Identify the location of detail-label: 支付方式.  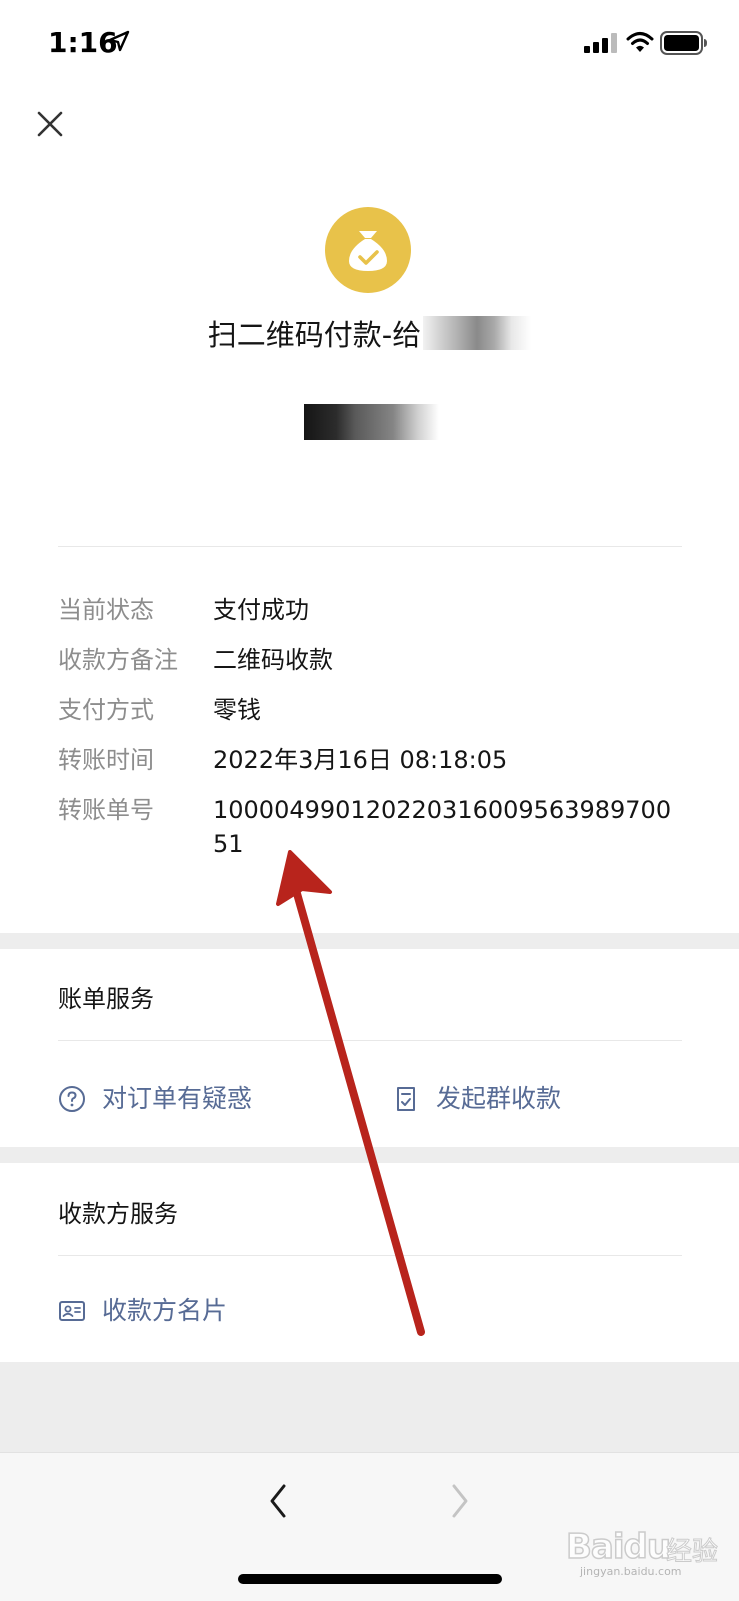
(106, 710).